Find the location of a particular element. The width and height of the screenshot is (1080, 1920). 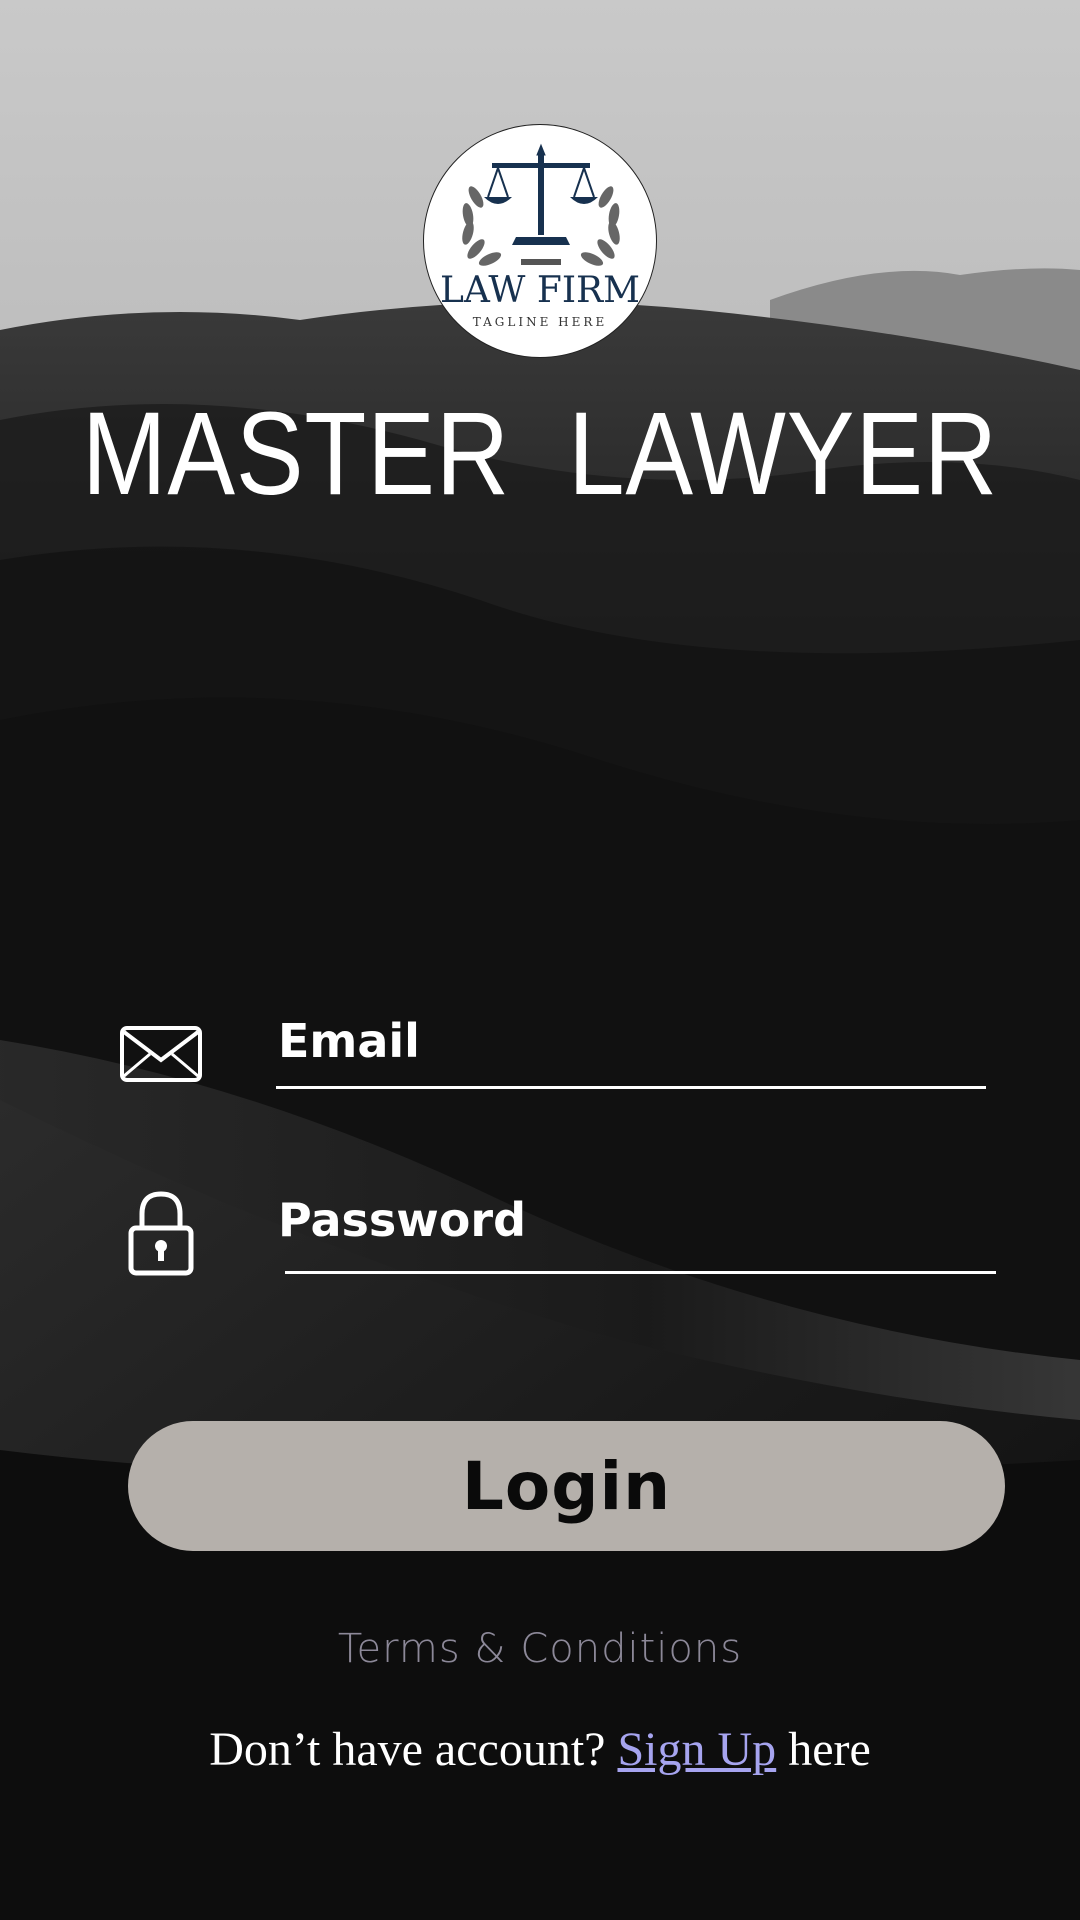

lock-icon is located at coordinates (161, 1233).